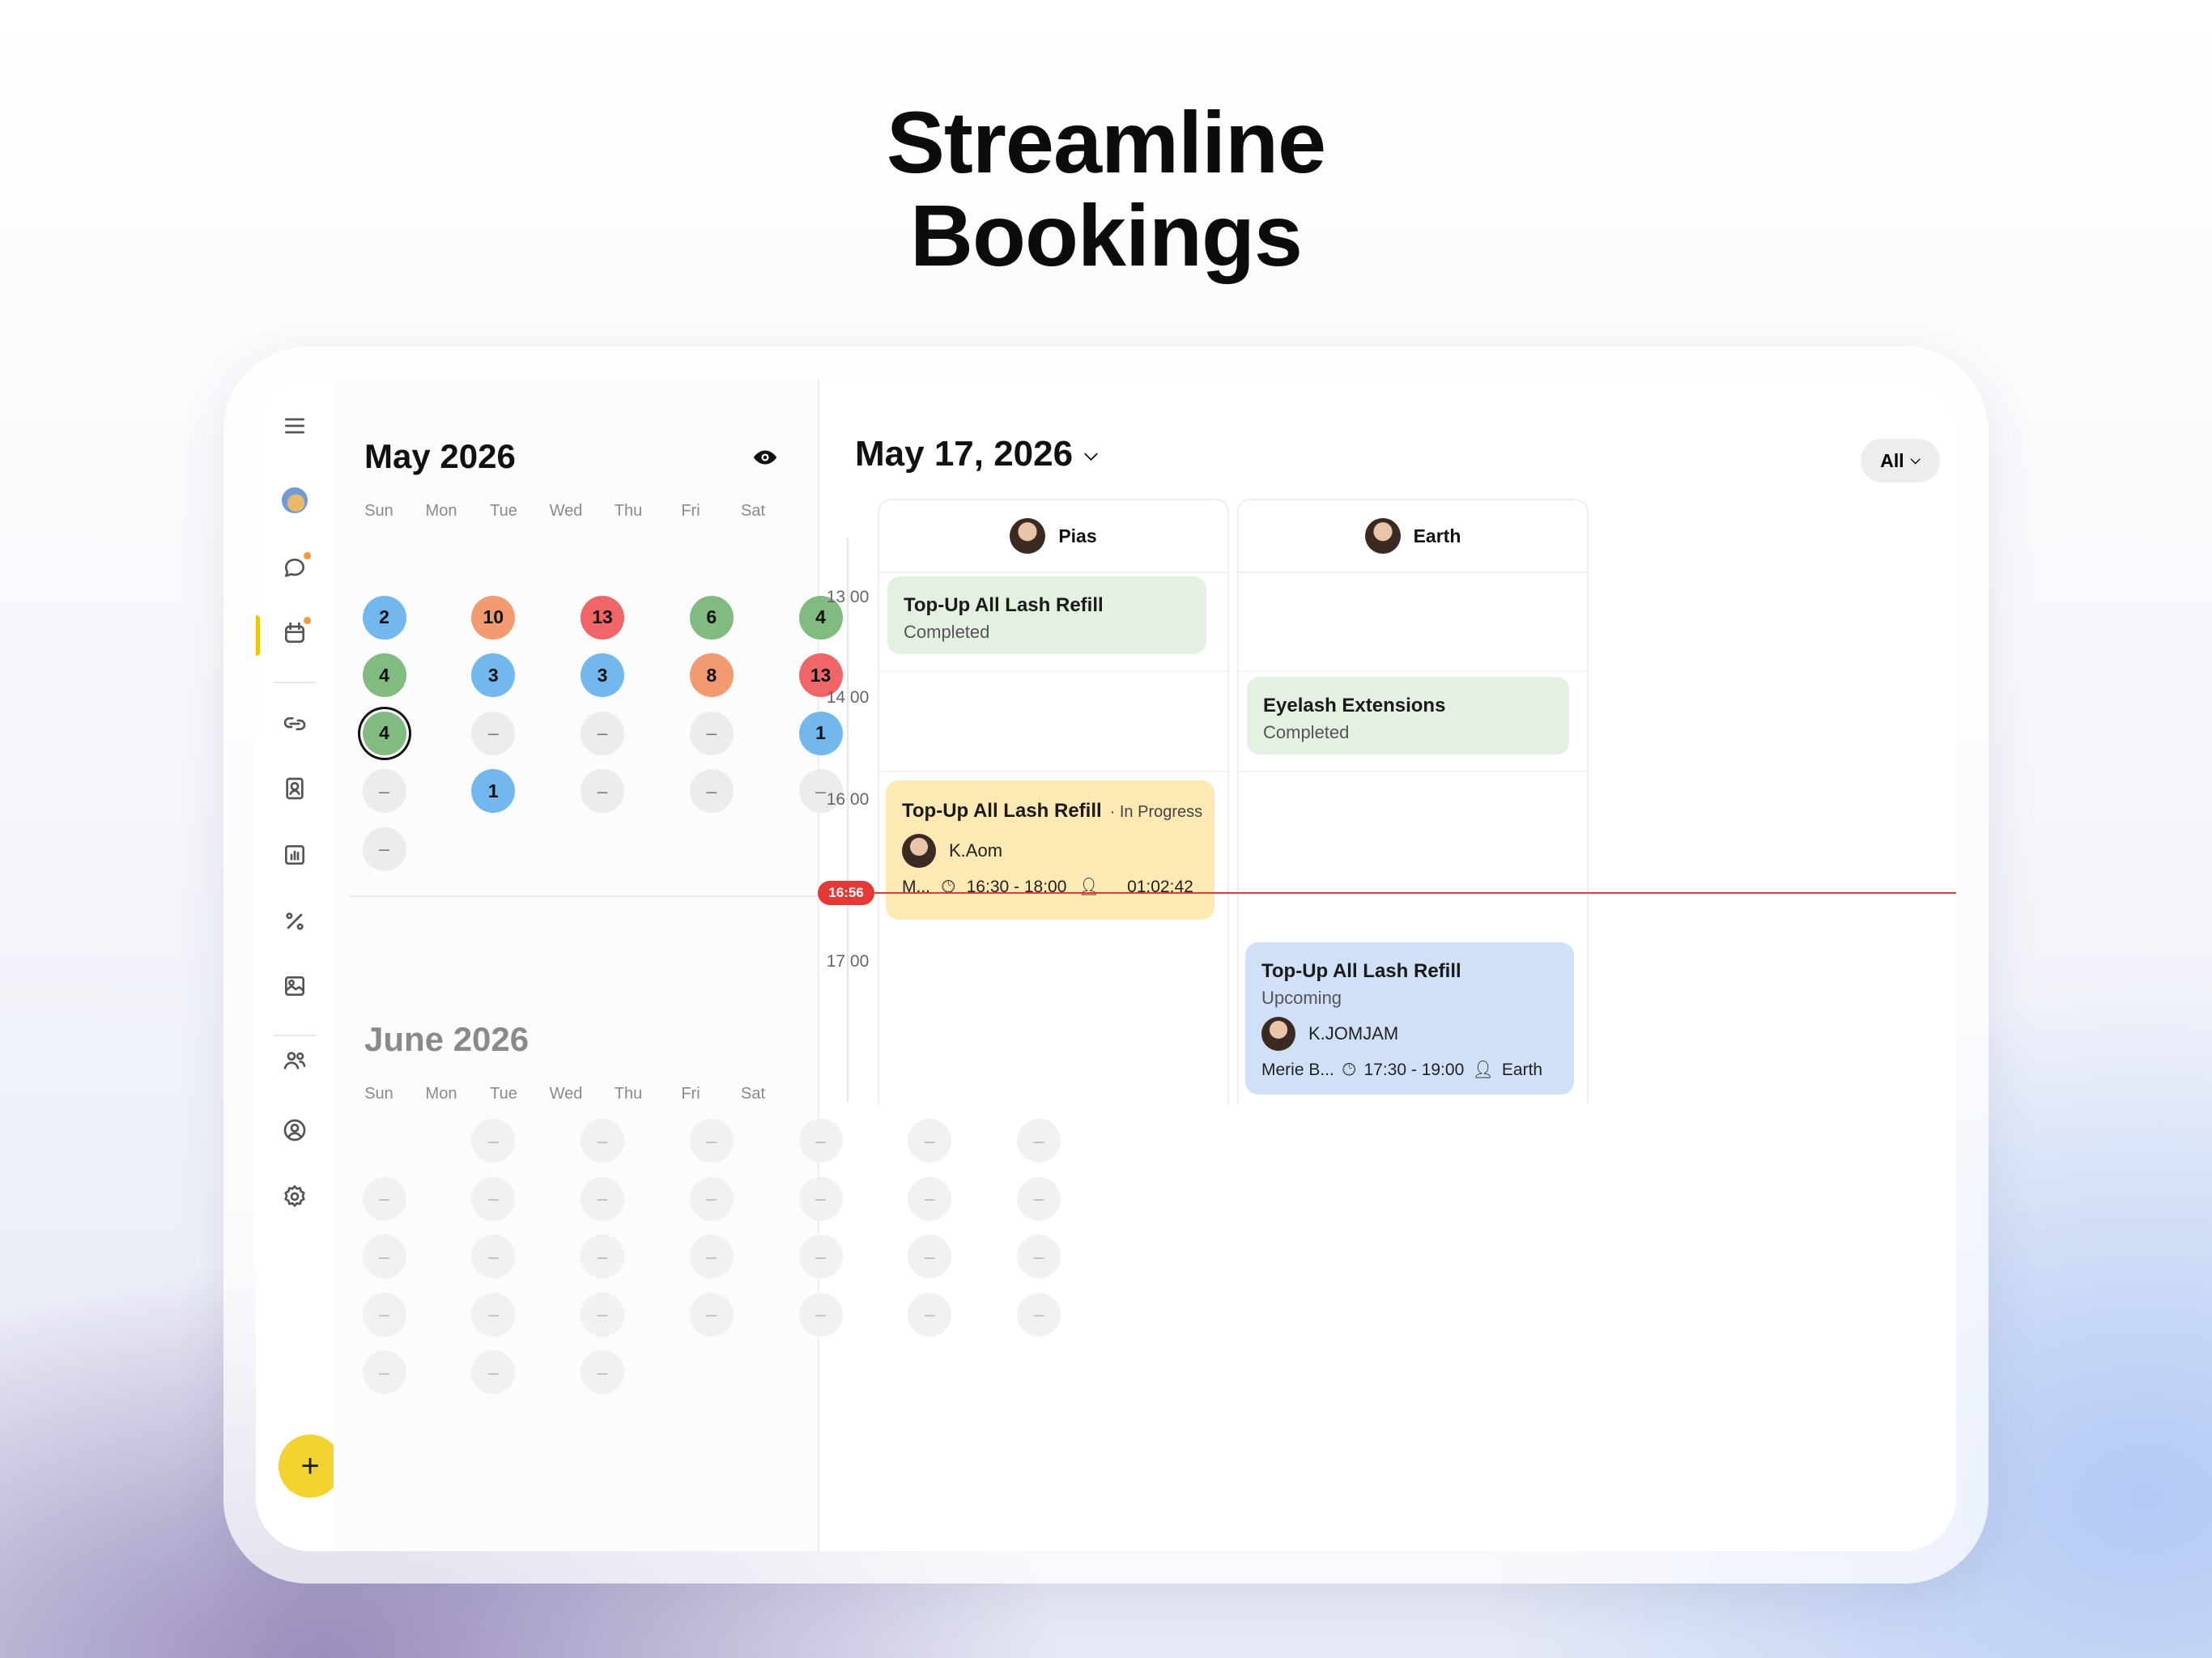  Describe the element at coordinates (295, 1060) in the screenshot. I see `team-icon` at that location.